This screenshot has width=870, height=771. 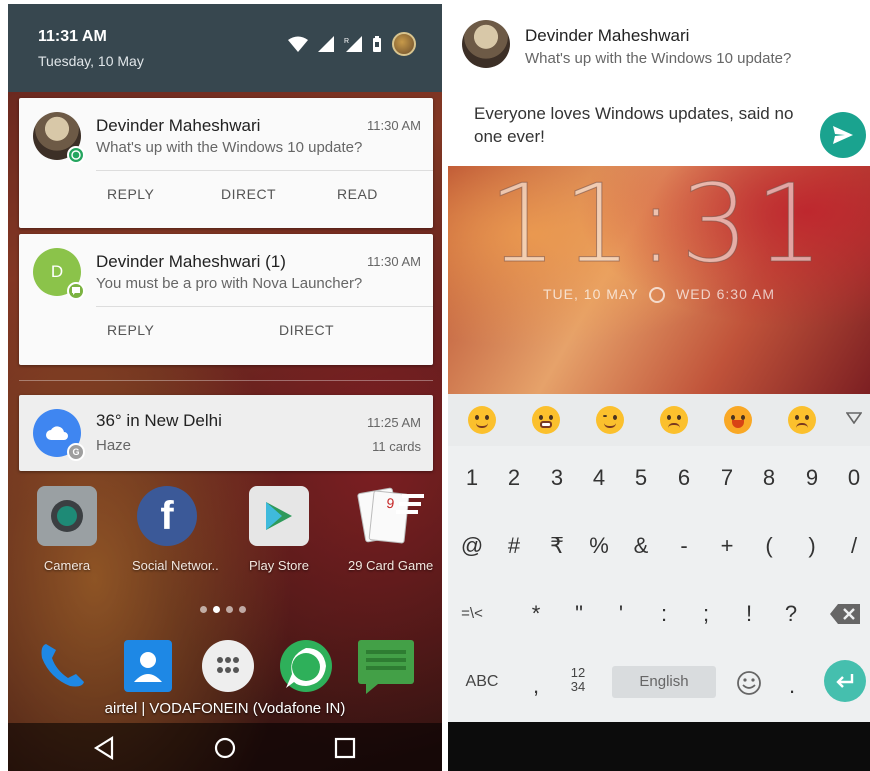 I want to click on key-colon: :, so click(x=664, y=614).